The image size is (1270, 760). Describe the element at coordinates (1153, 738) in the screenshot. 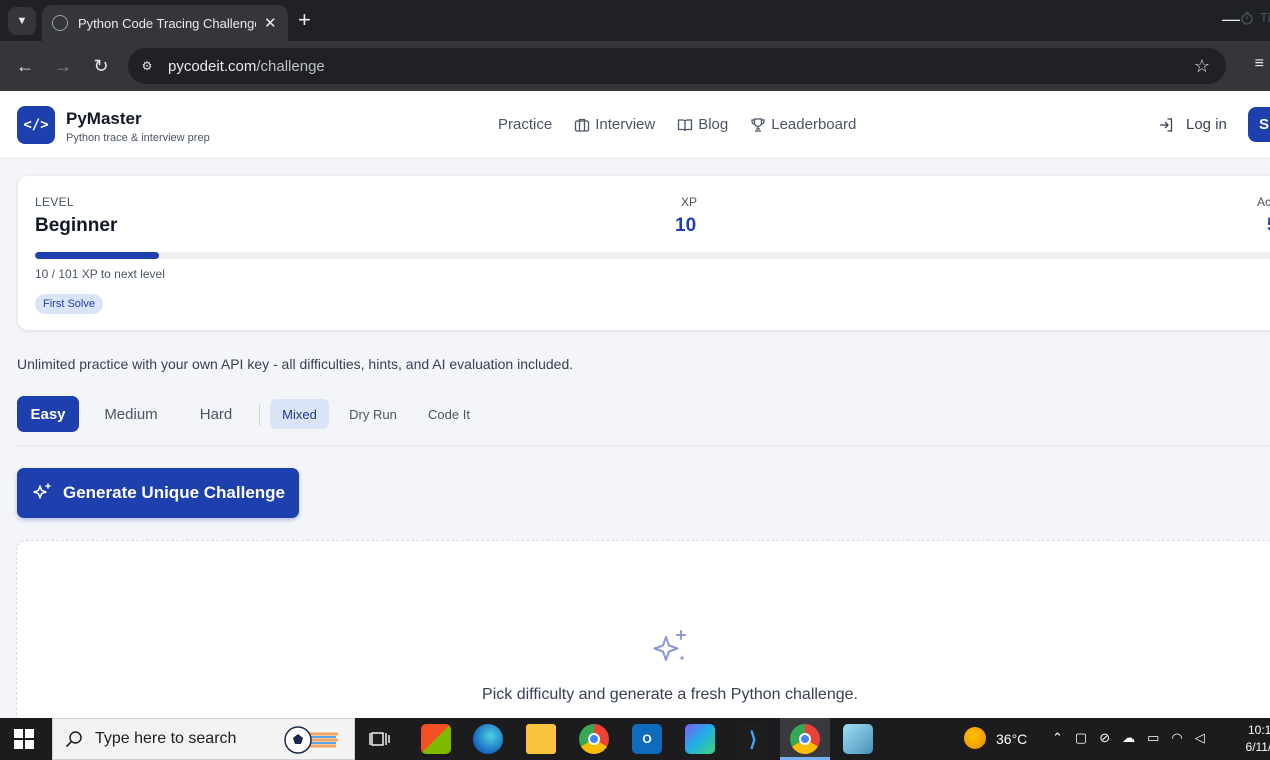

I see `battery-icon: ▭` at that location.